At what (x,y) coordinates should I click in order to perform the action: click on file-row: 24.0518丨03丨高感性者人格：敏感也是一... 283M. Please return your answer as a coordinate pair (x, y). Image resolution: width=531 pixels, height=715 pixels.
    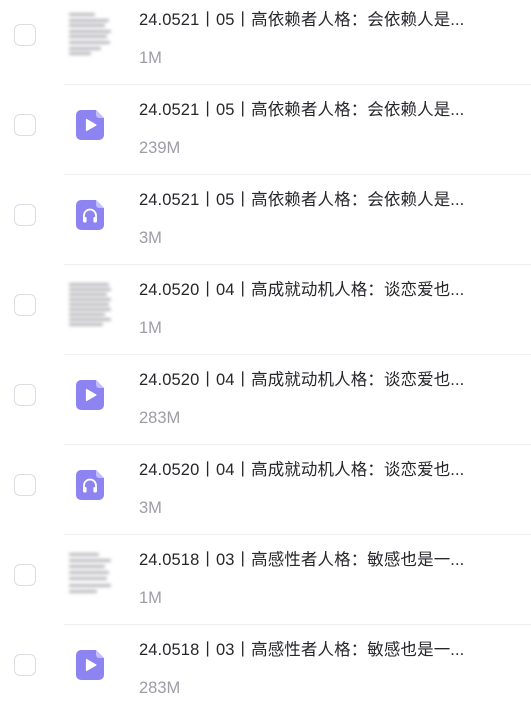
    Looking at the image, I should click on (265, 670).